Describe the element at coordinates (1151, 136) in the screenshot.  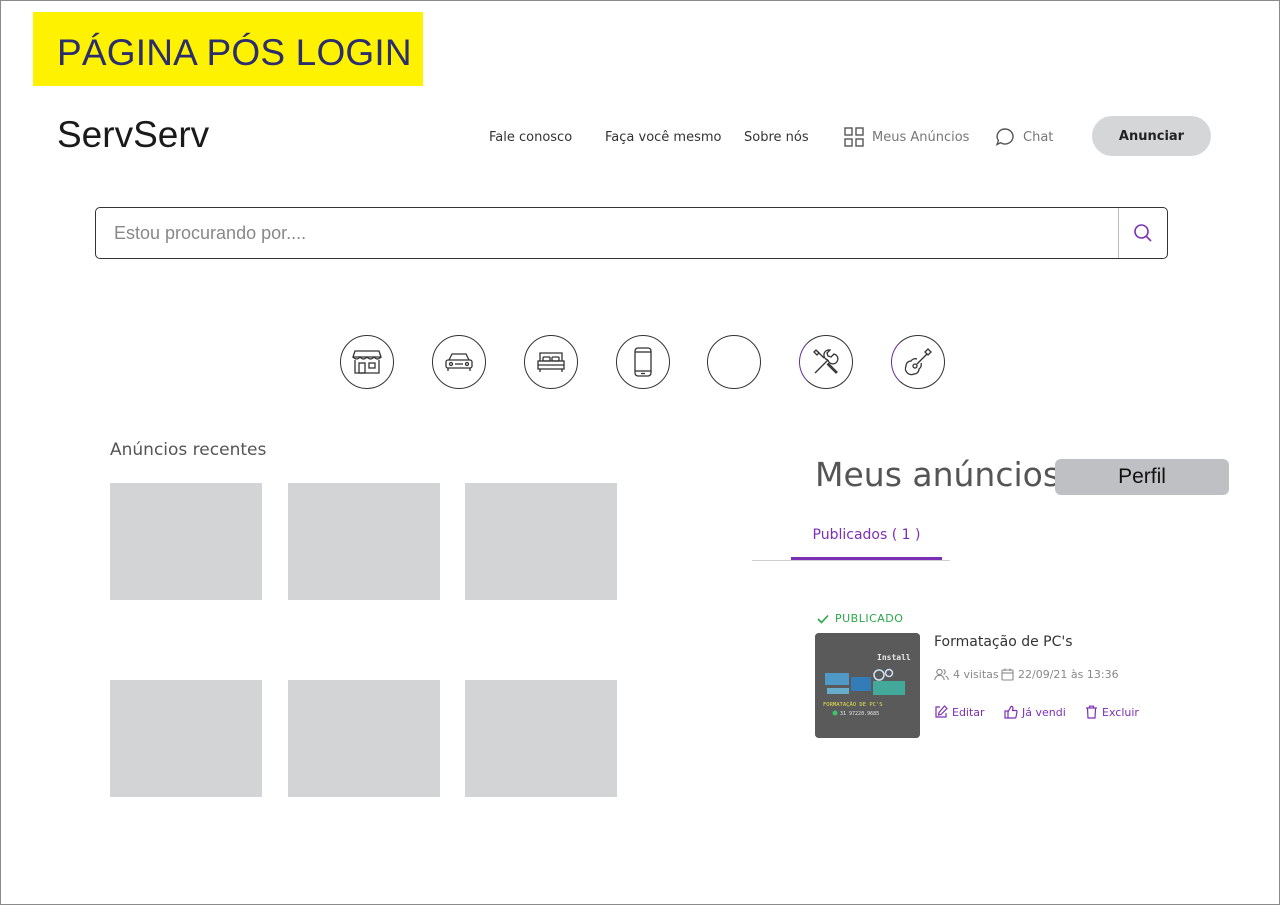
I see `anunciar-button: Anunciar` at that location.